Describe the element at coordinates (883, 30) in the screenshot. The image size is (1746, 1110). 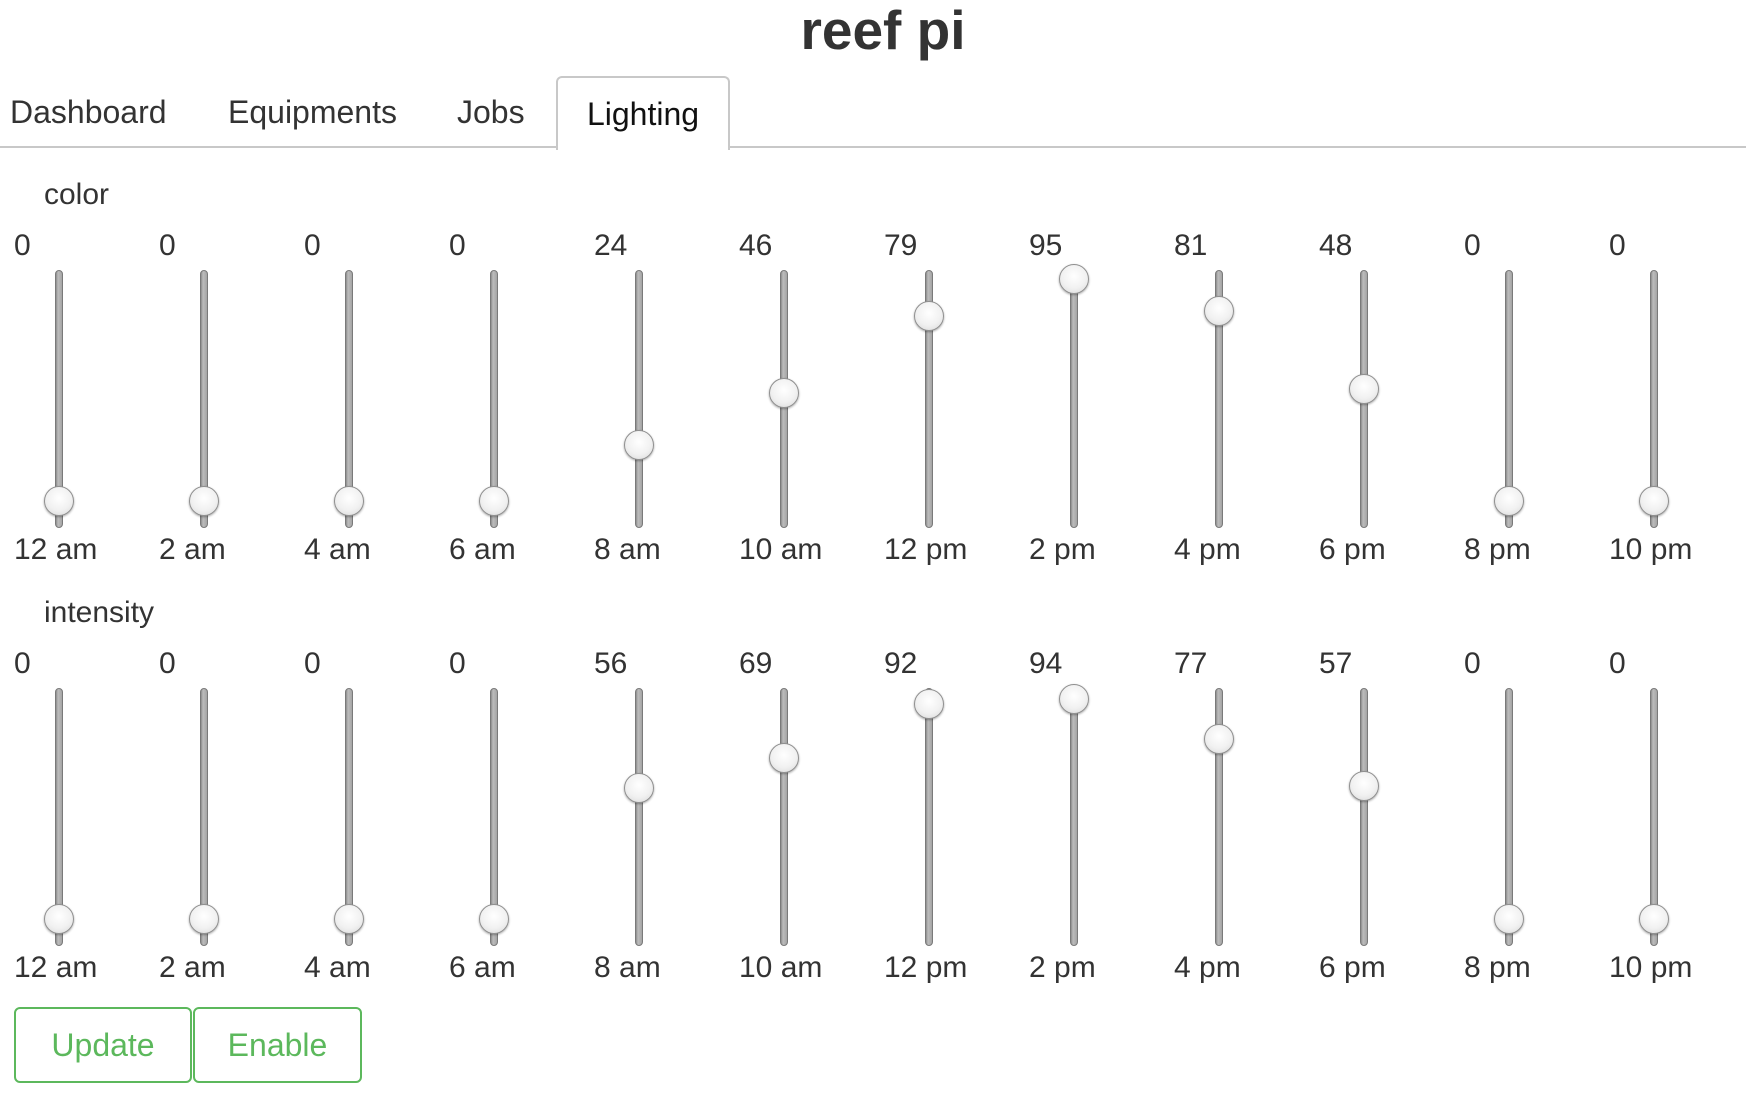
I see `app-title: reef pi` at that location.